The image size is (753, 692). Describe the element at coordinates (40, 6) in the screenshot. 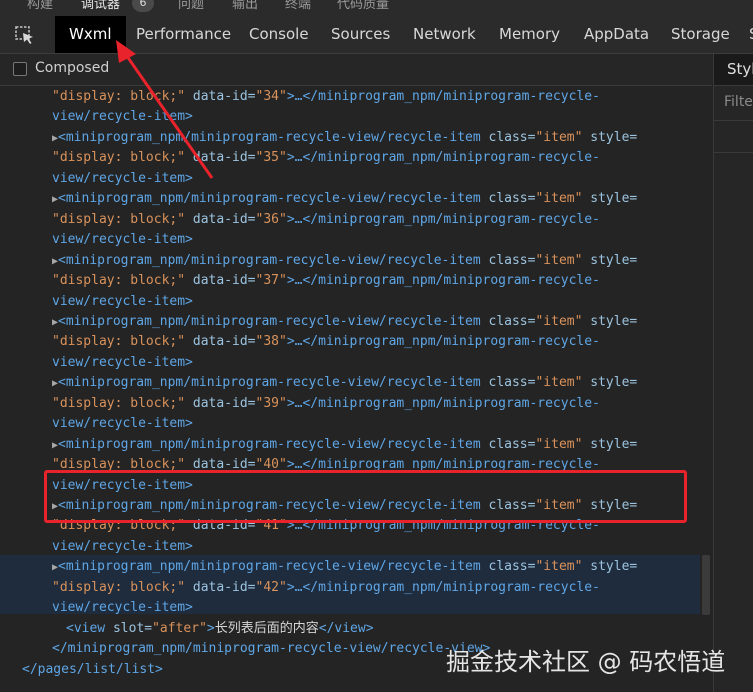

I see `top-tab-build: 构建` at that location.